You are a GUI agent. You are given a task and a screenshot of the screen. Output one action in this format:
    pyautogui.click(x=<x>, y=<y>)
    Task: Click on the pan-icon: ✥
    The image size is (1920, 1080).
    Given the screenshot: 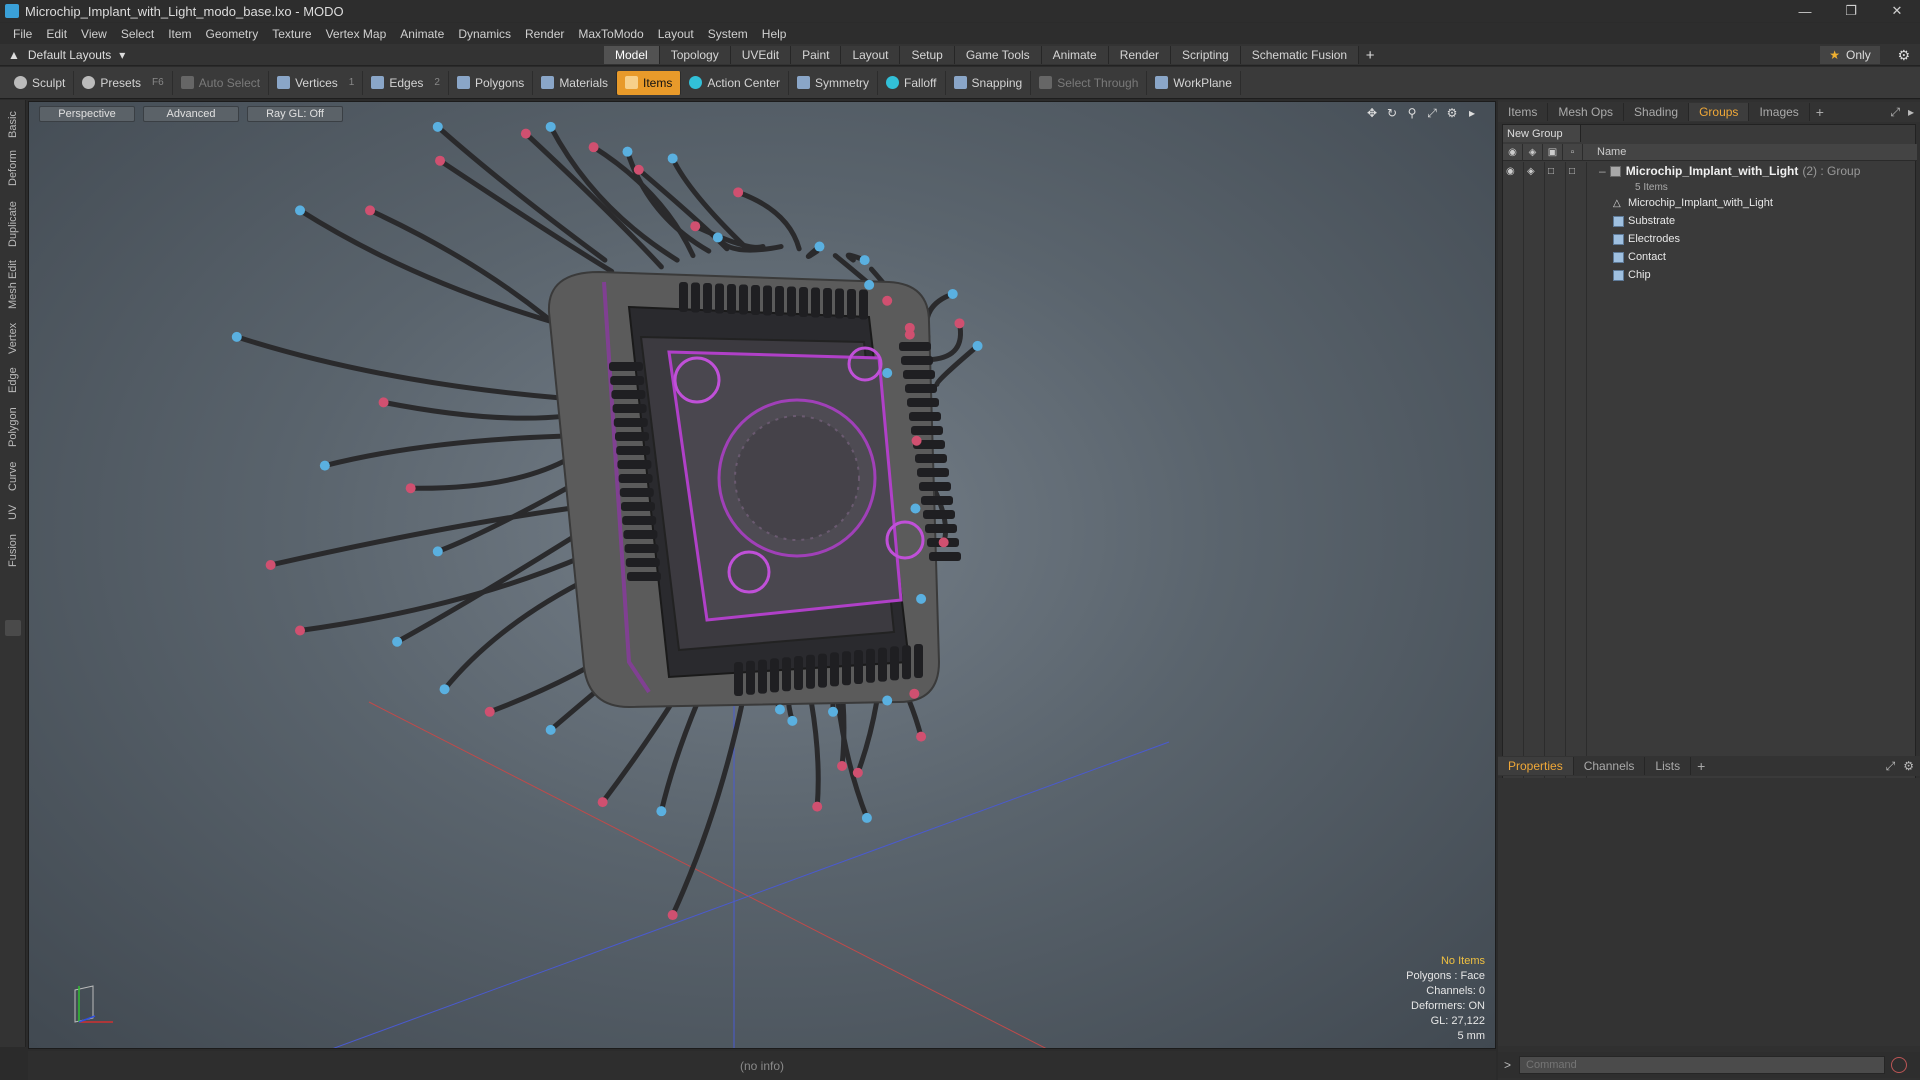 What is the action you would take?
    pyautogui.click(x=1372, y=113)
    